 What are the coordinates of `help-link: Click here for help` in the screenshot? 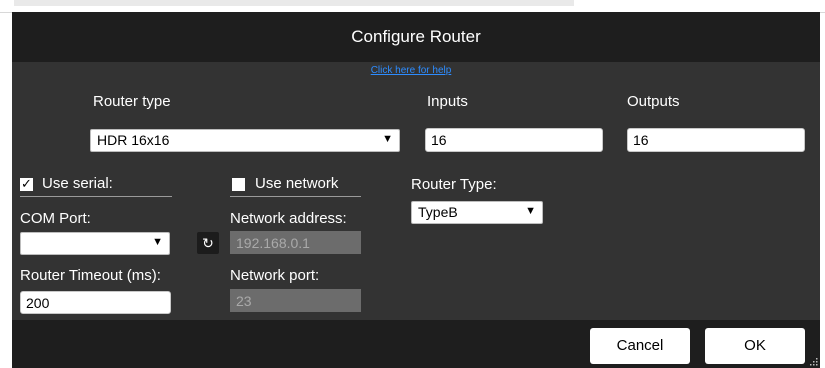 It's located at (411, 70).